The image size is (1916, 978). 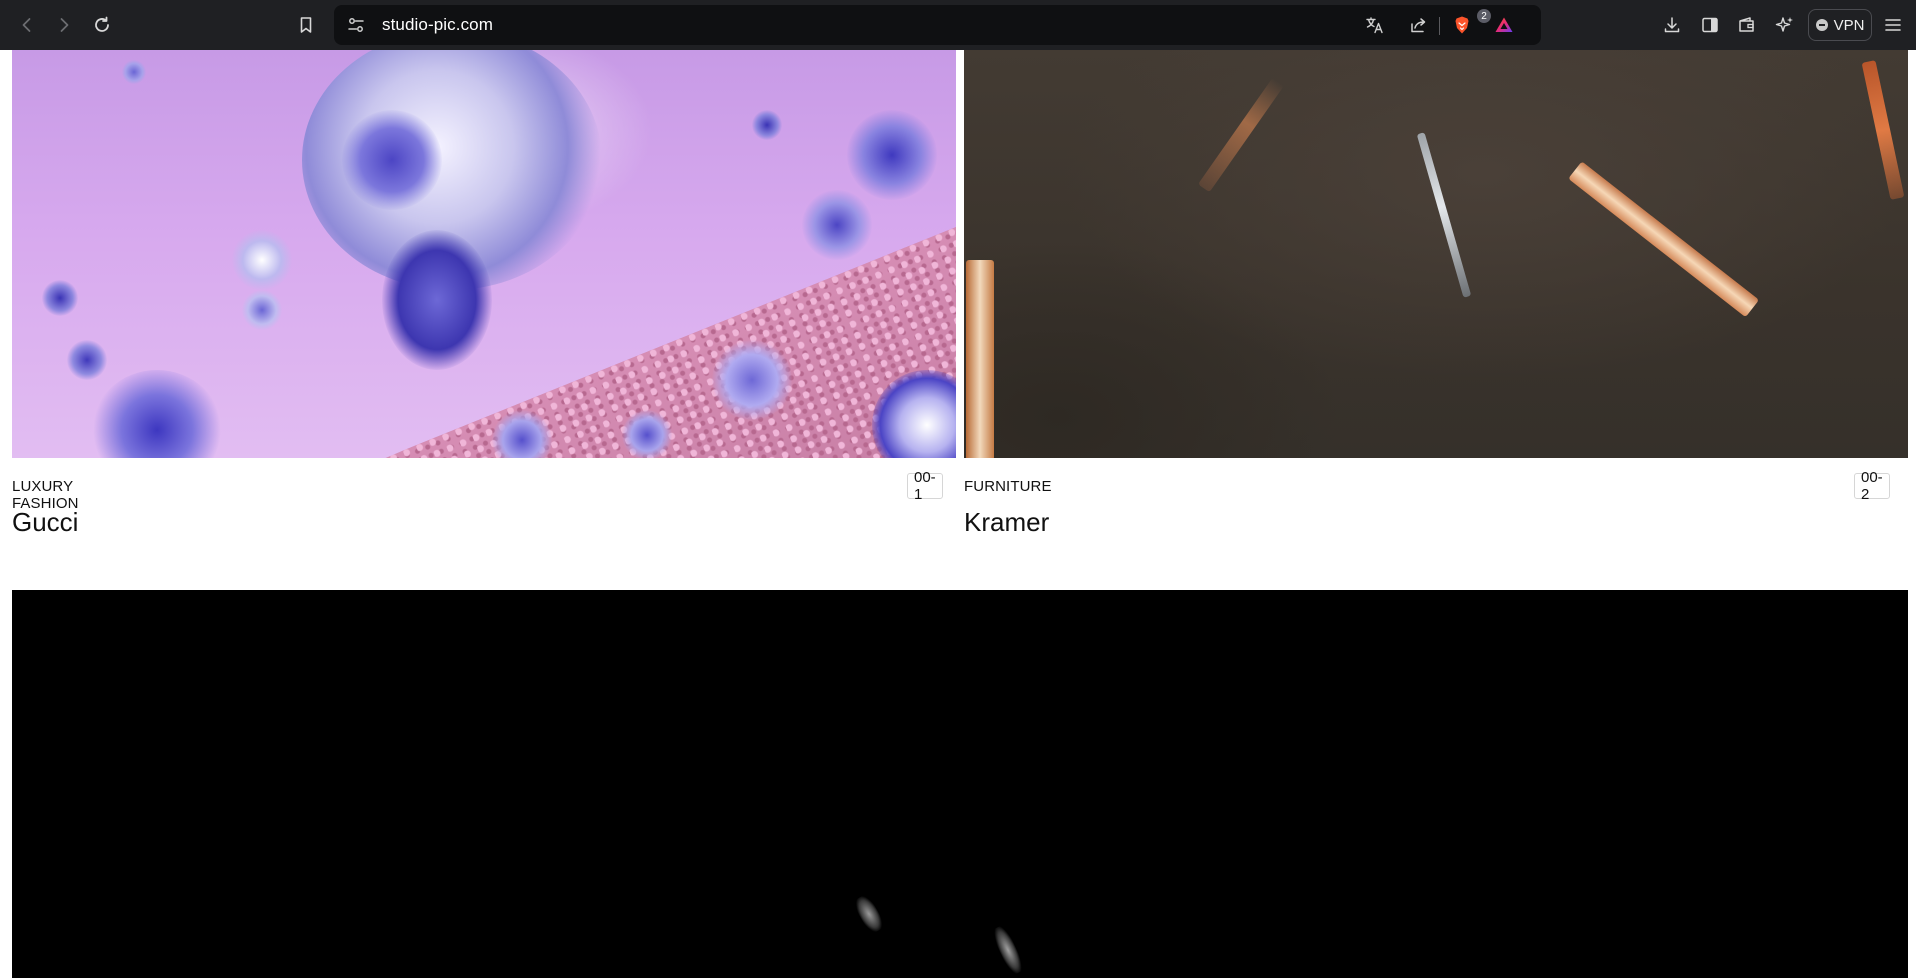 What do you see at coordinates (937, 25) in the screenshot?
I see `address-bar: studio-pic.com` at bounding box center [937, 25].